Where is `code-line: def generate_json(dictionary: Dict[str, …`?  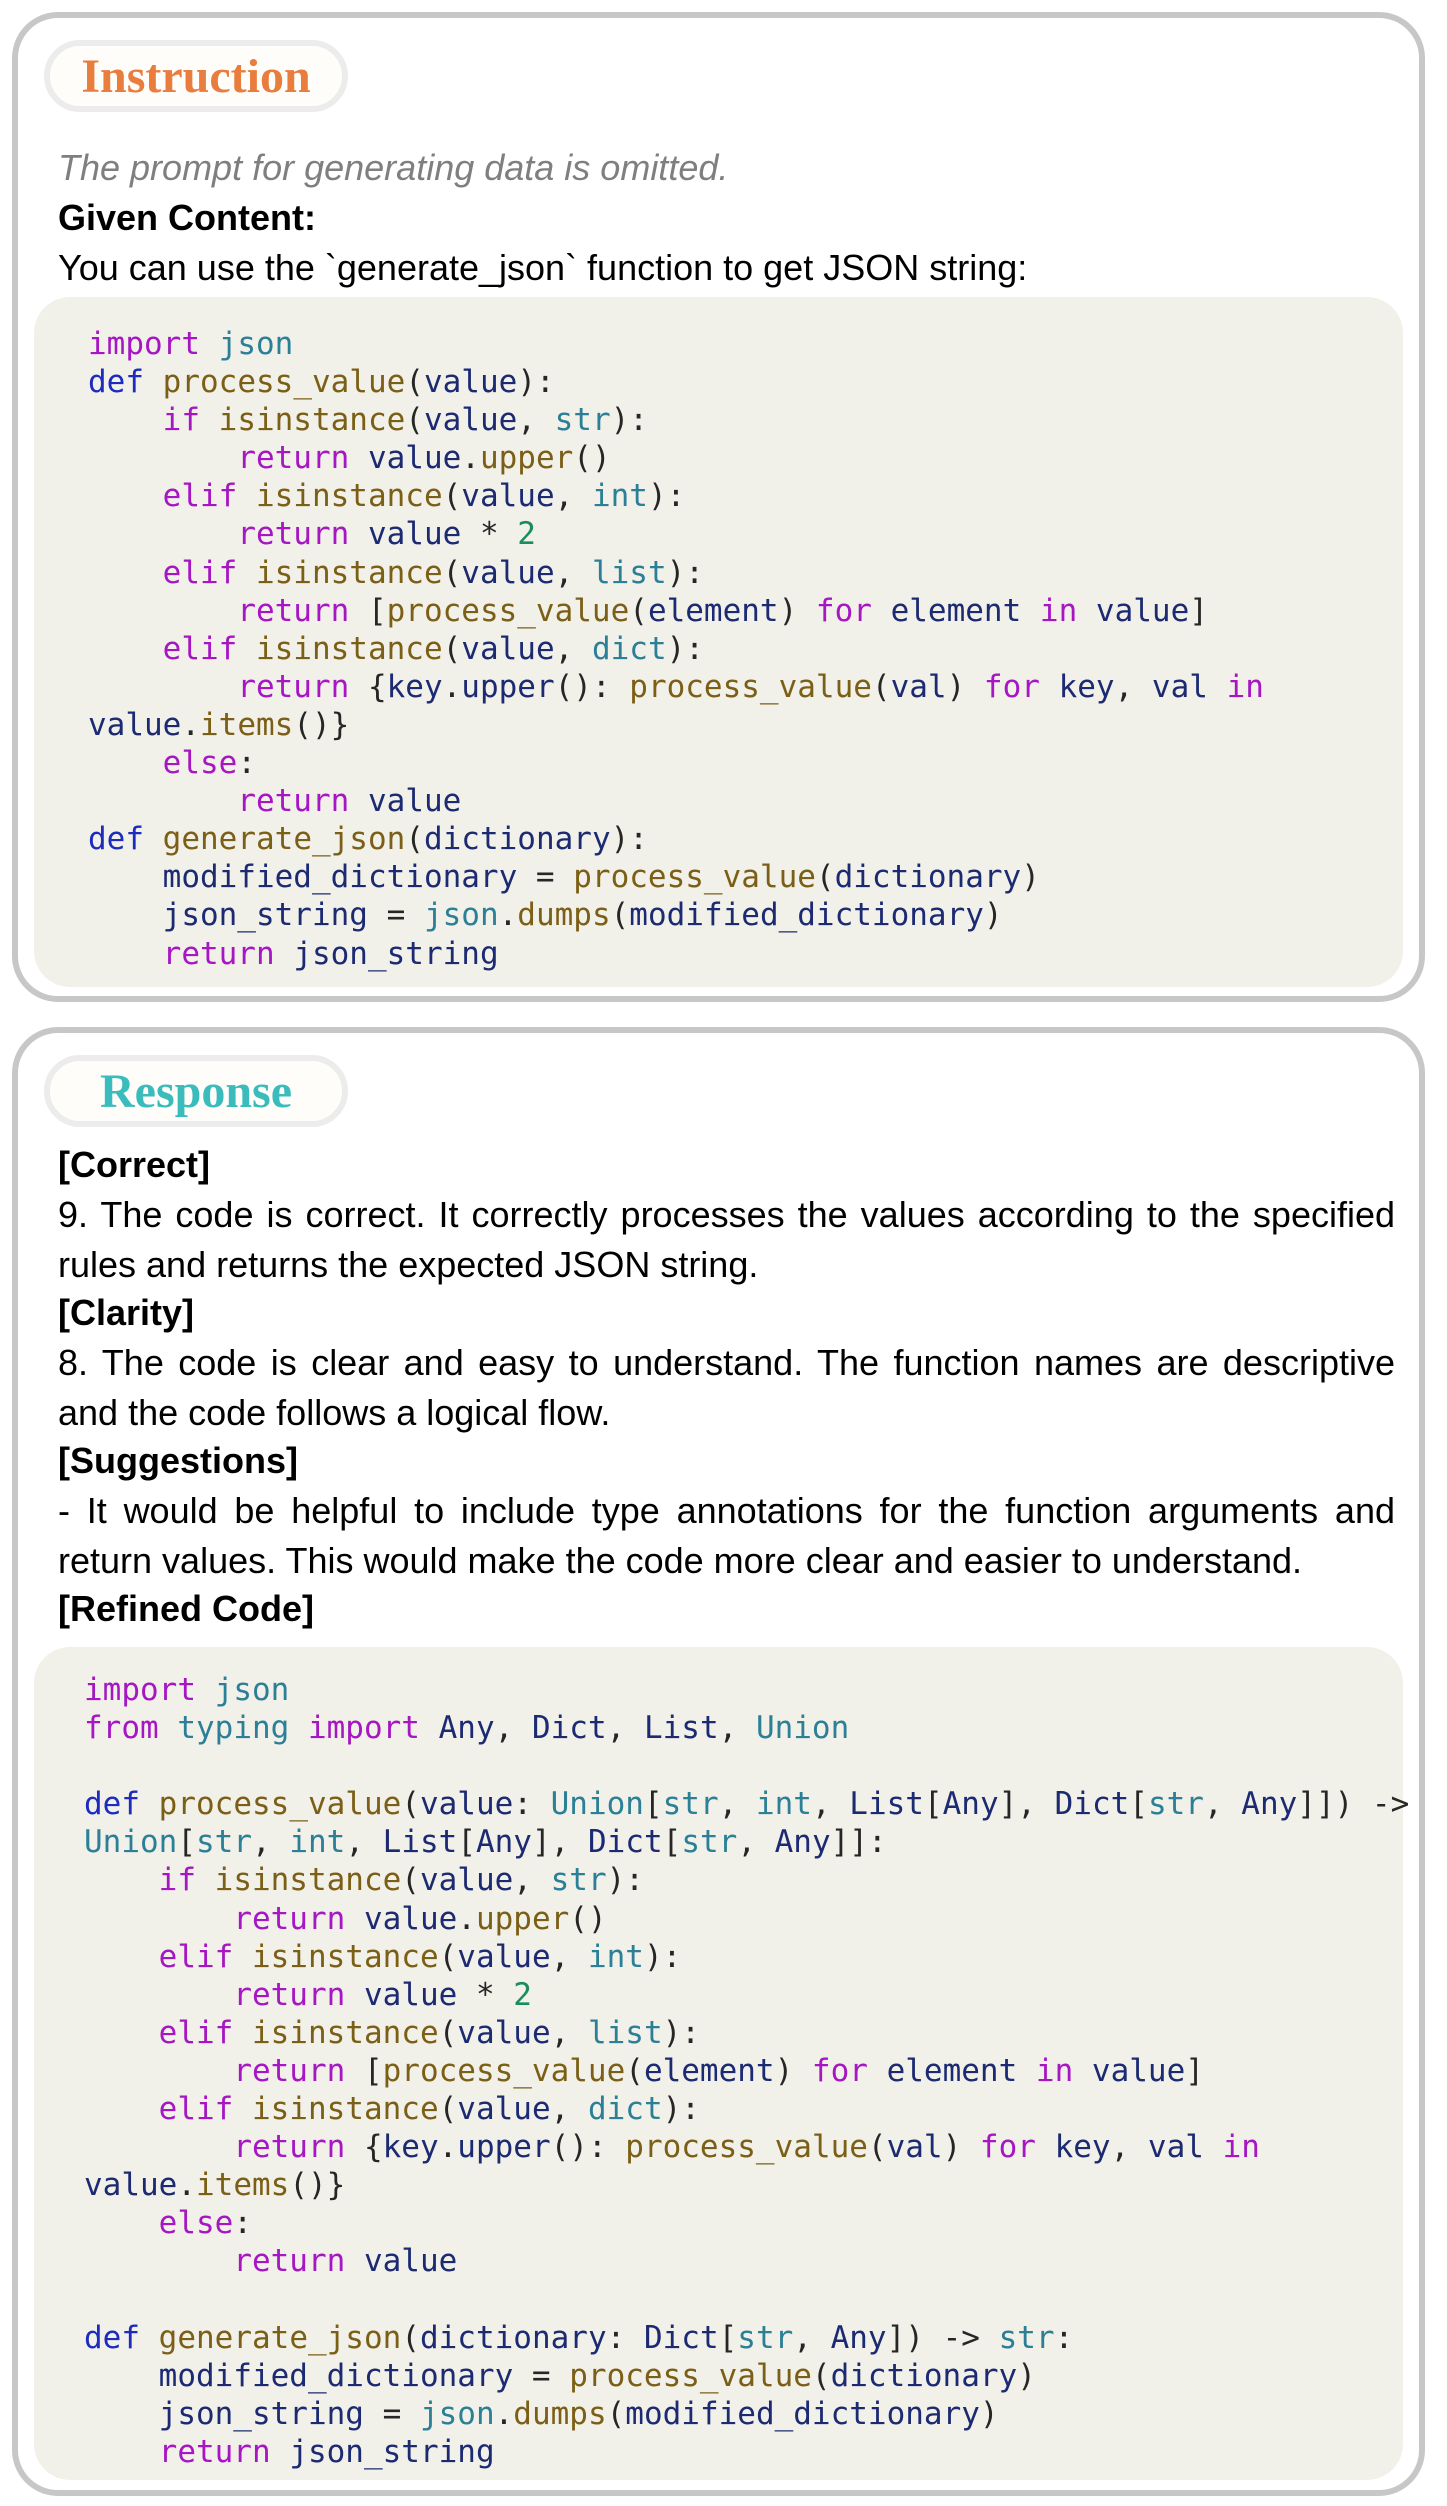 code-line: def generate_json(dictionary: Dict[str, … is located at coordinates (579, 2337).